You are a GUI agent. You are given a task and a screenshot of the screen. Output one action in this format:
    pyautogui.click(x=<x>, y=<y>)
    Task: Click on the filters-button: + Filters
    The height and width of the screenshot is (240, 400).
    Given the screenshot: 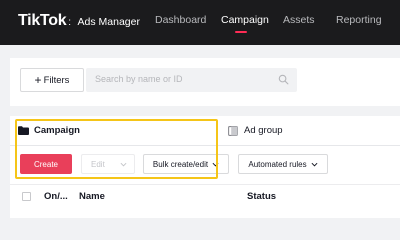 What is the action you would take?
    pyautogui.click(x=52, y=80)
    